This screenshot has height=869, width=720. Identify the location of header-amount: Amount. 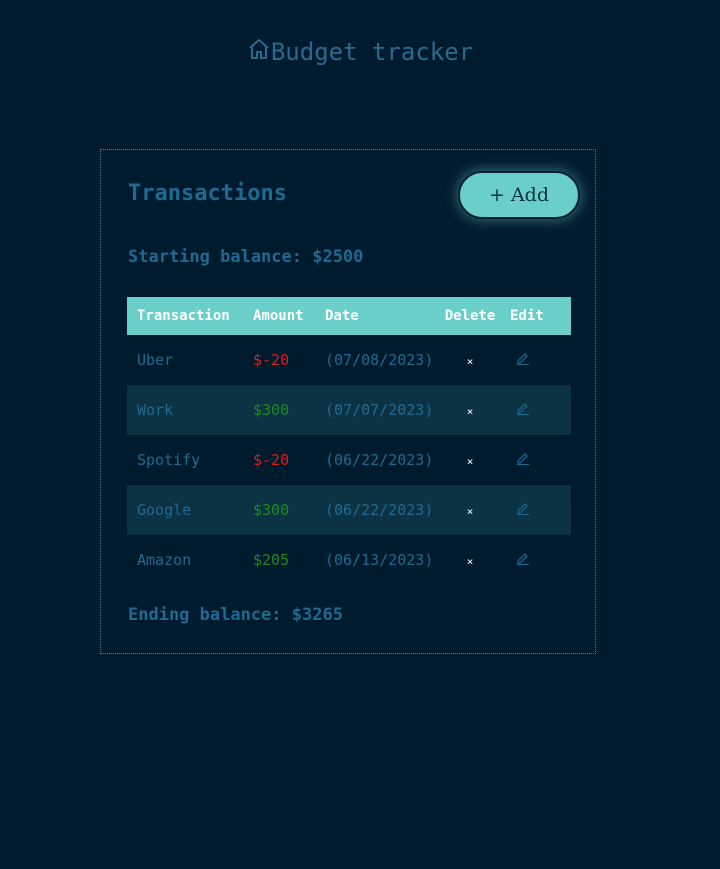
(279, 316).